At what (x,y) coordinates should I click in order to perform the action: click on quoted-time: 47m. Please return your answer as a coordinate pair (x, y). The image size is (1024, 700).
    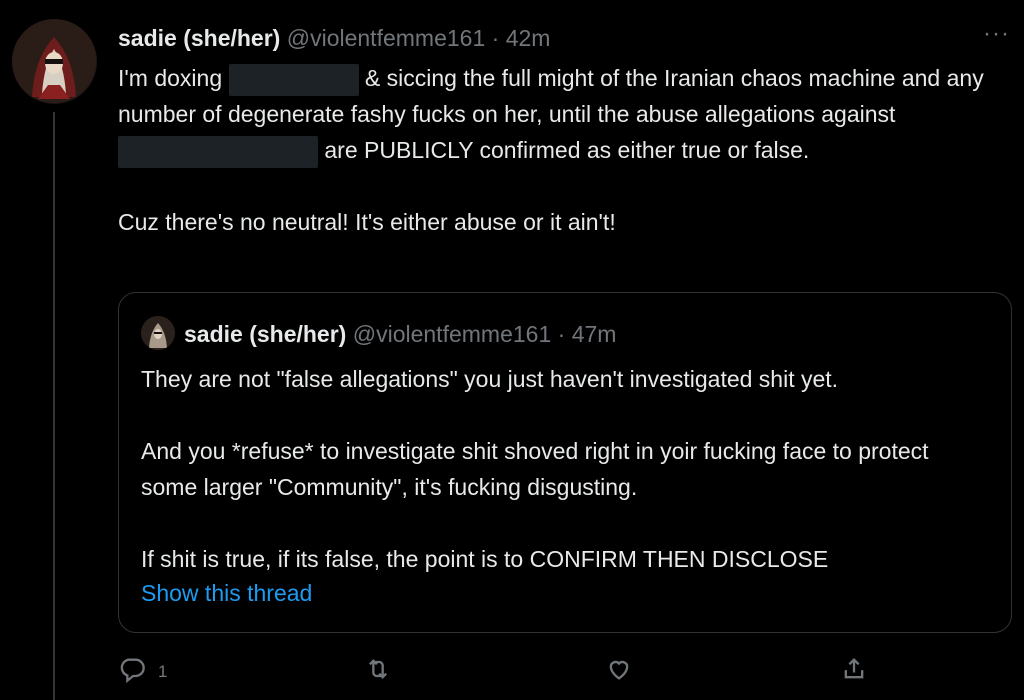
    Looking at the image, I should click on (594, 334).